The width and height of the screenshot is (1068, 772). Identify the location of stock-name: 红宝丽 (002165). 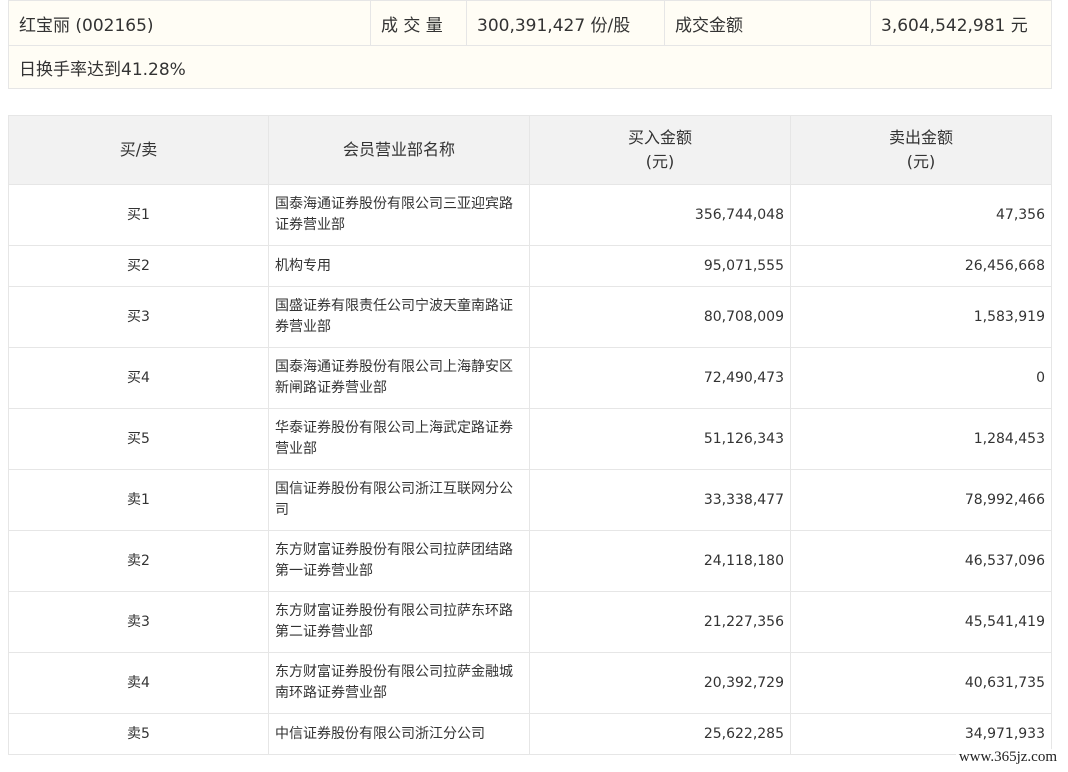
(189, 23).